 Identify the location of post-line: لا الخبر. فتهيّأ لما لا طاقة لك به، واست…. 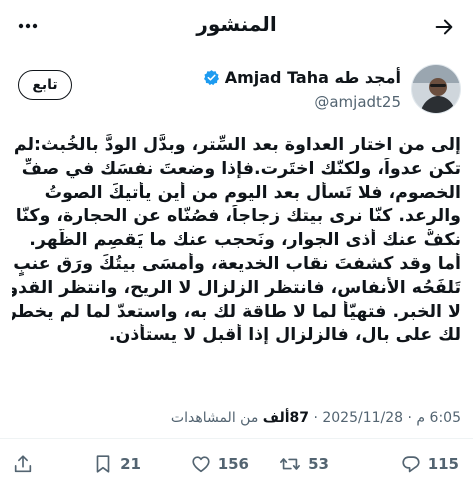
(236, 311).